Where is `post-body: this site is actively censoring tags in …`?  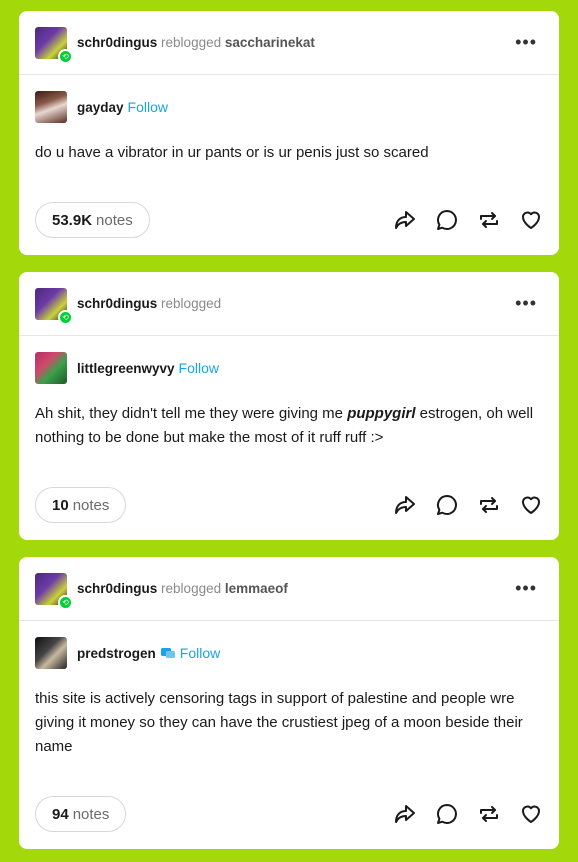
post-body: this site is actively censoring tags in … is located at coordinates (289, 722).